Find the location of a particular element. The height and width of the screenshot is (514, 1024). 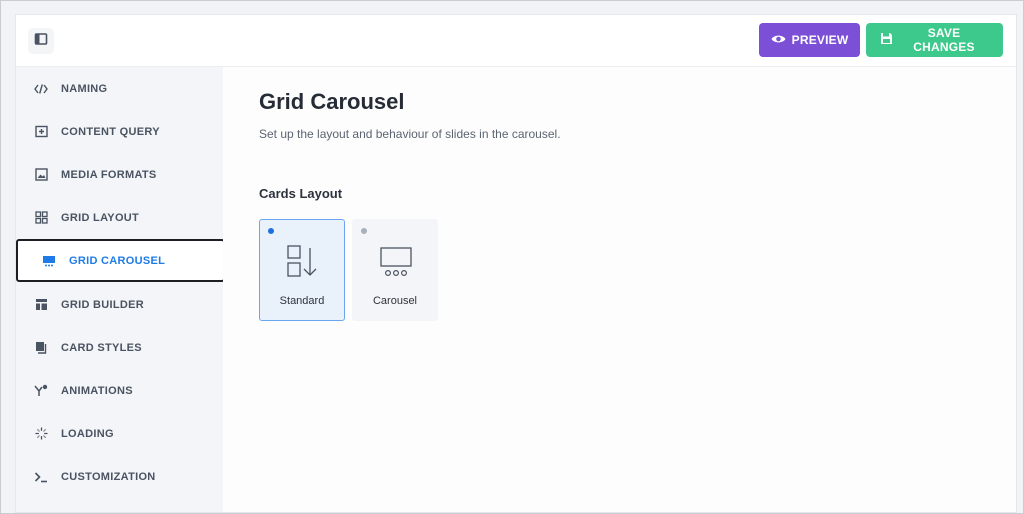

unselected-indicator is located at coordinates (364, 231).